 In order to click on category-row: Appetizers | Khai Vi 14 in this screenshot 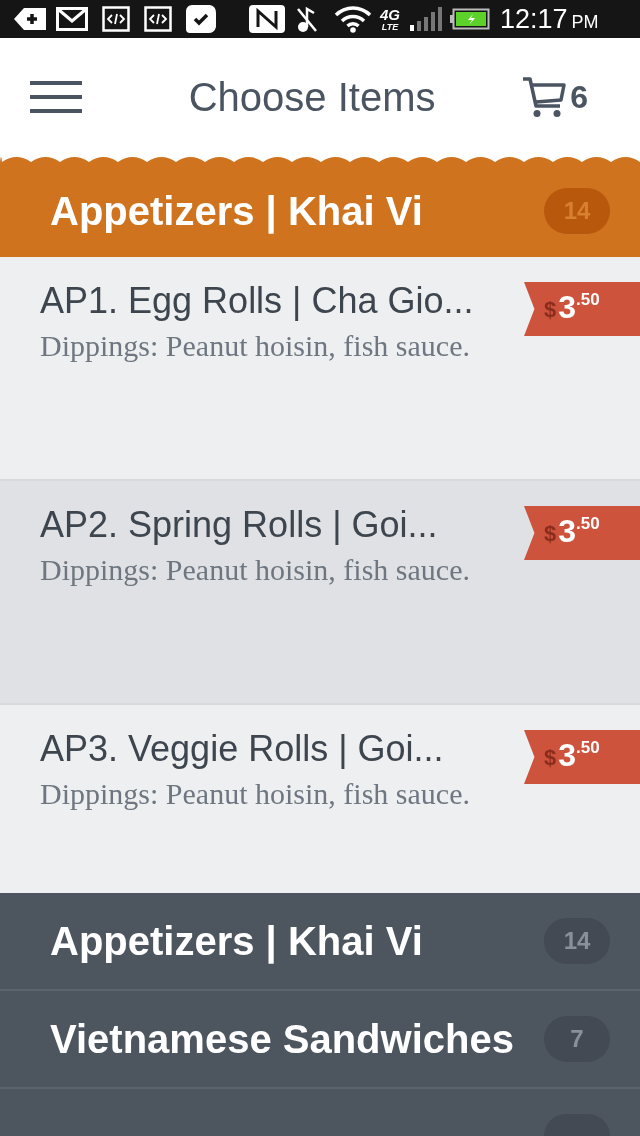, I will do `click(320, 942)`.